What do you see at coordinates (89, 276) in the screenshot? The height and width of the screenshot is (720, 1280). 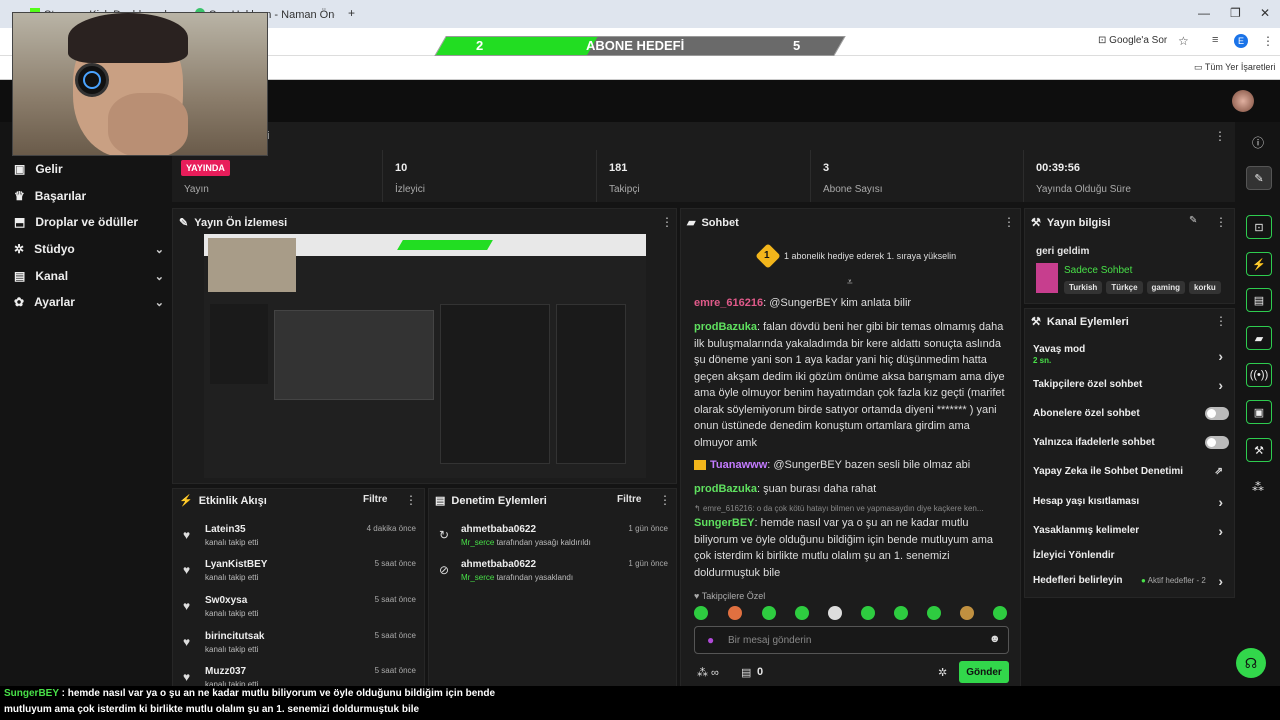 I see `sidebar-item-kanal: ▤ Kanal ⌄` at bounding box center [89, 276].